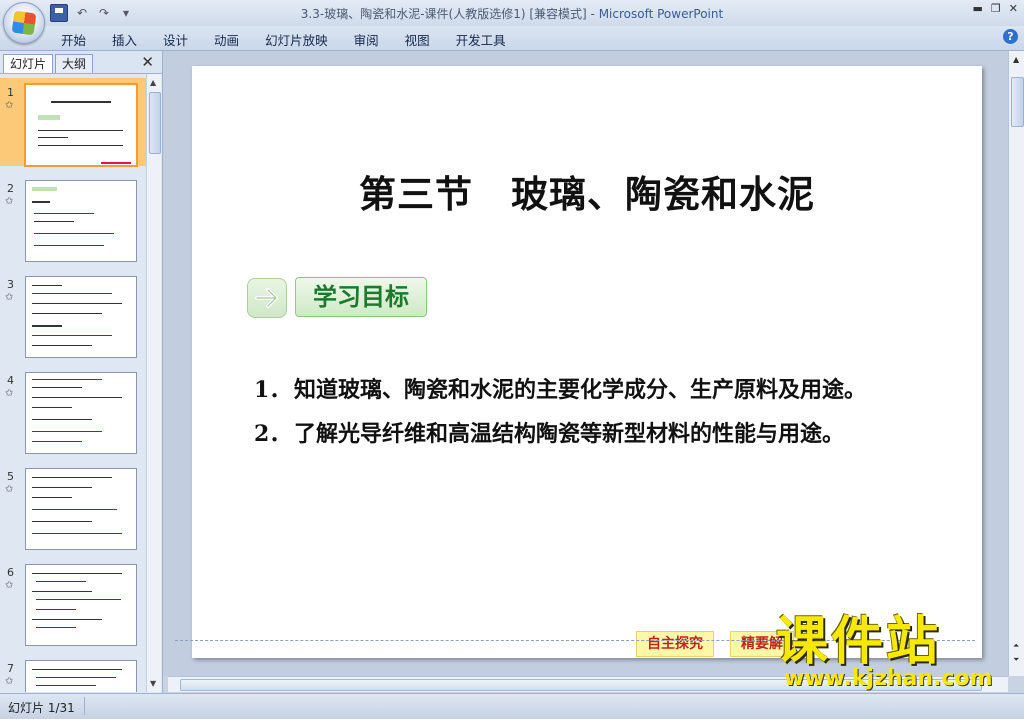  What do you see at coordinates (74, 63) in the screenshot?
I see `tab-outline: 大纲` at bounding box center [74, 63].